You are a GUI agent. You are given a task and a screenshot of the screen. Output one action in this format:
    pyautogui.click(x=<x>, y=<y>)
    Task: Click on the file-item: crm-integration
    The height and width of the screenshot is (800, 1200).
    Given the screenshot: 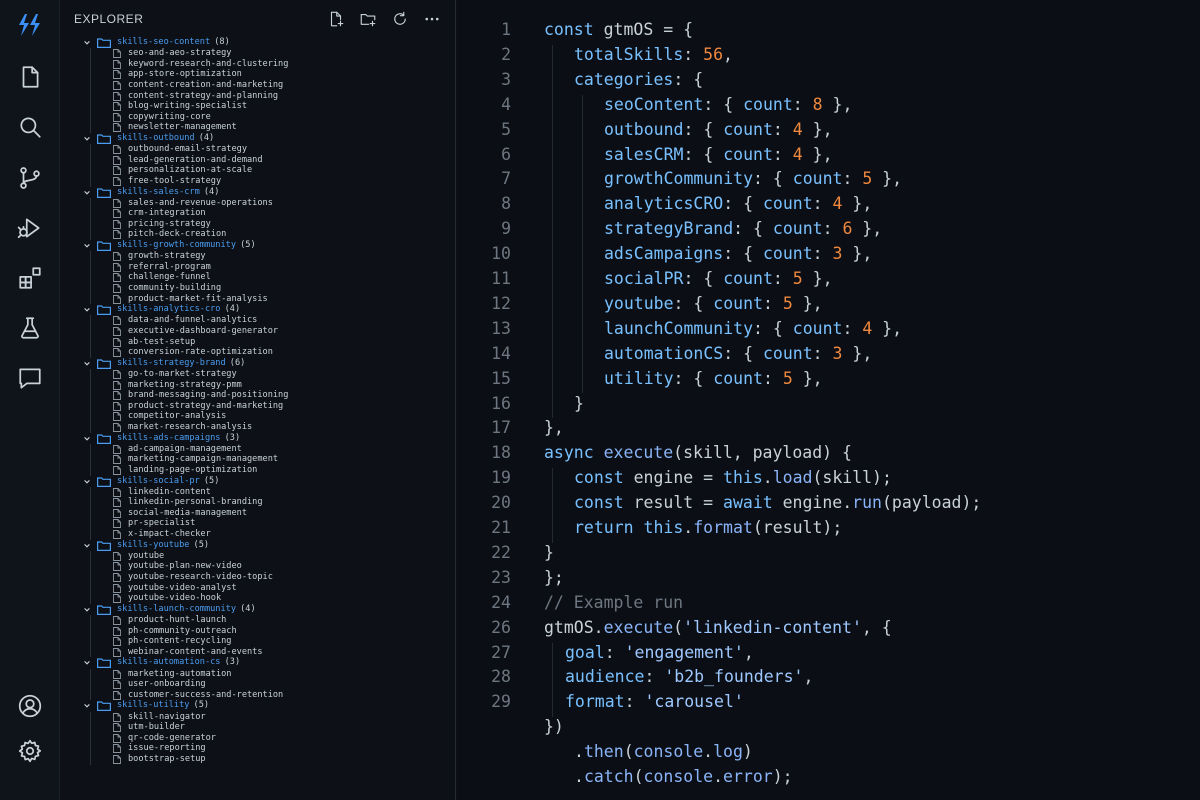 What is the action you would take?
    pyautogui.click(x=257, y=213)
    